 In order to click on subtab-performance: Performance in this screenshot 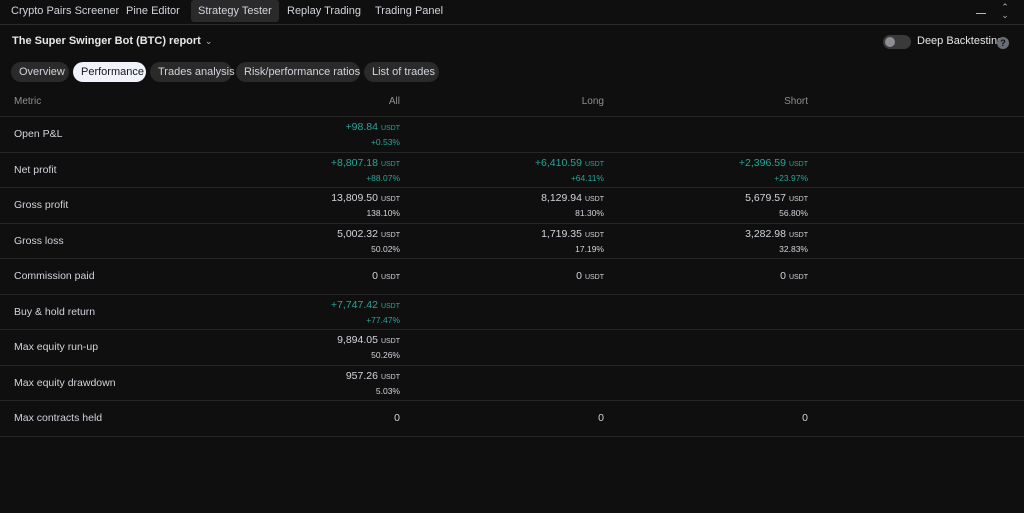, I will do `click(109, 72)`.